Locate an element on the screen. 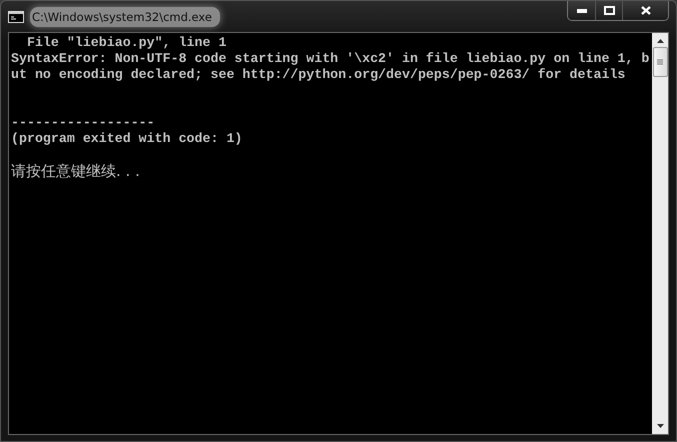  maximize-icon is located at coordinates (609, 10).